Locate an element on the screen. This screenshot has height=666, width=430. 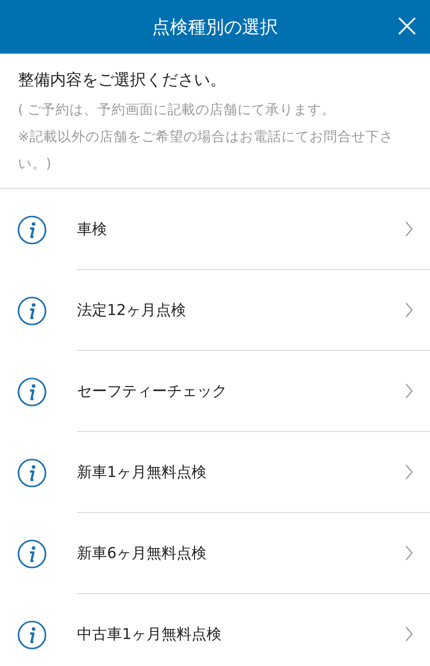
instruction-text: 整備内容をご選択ください。 is located at coordinates (122, 80).